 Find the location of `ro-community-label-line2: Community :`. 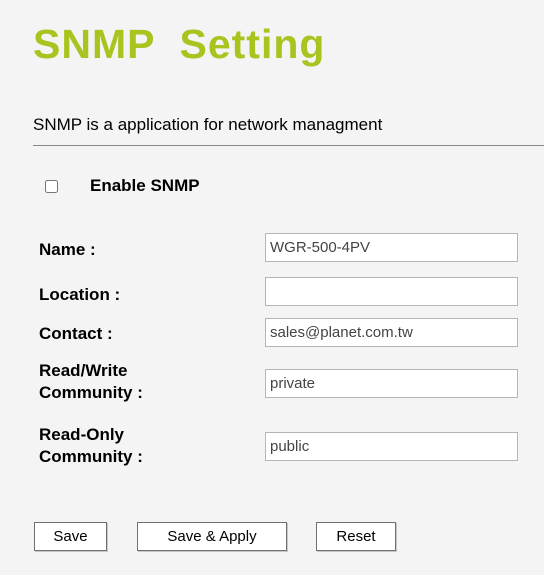

ro-community-label-line2: Community : is located at coordinates (91, 456).